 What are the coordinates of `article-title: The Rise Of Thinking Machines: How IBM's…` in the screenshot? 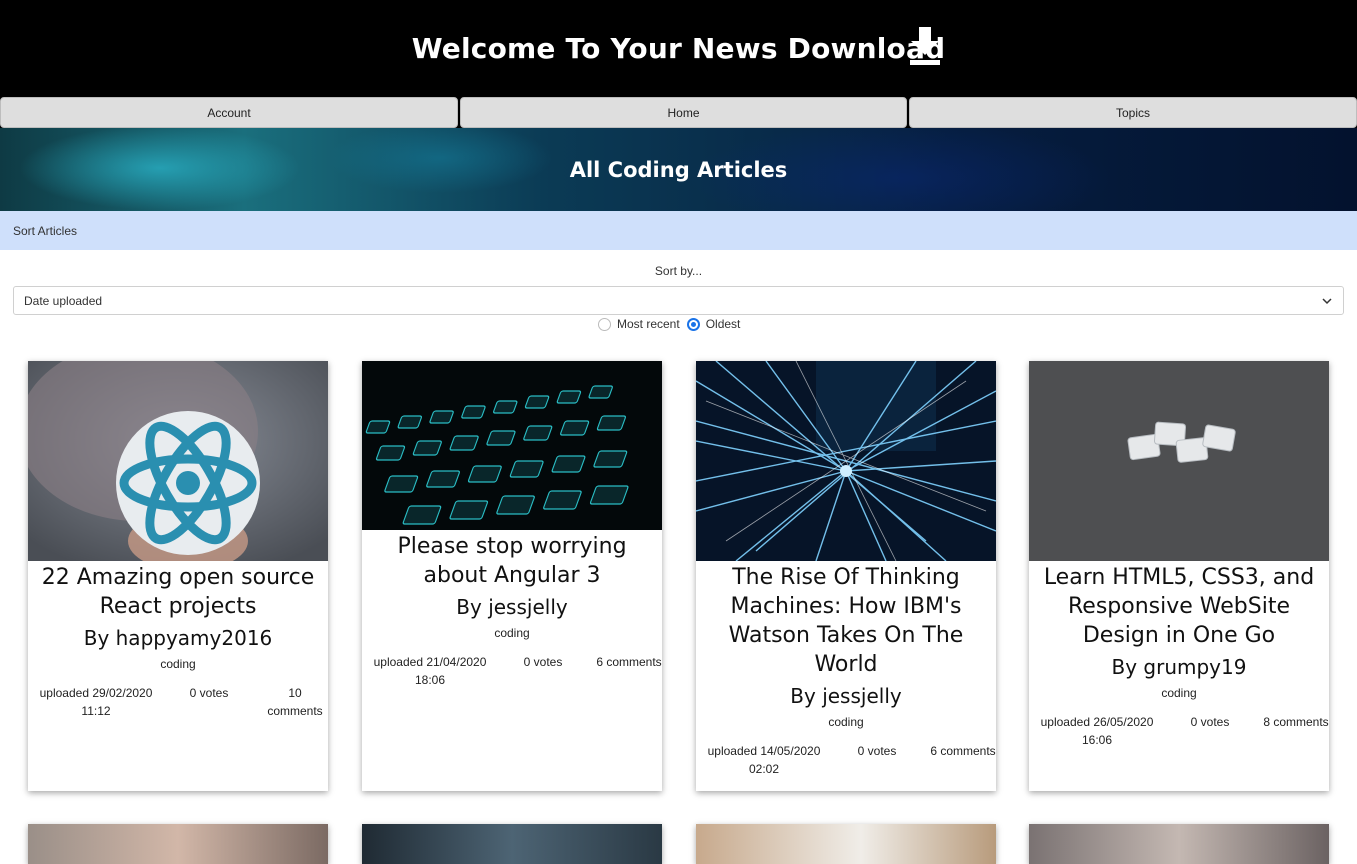 It's located at (846, 621).